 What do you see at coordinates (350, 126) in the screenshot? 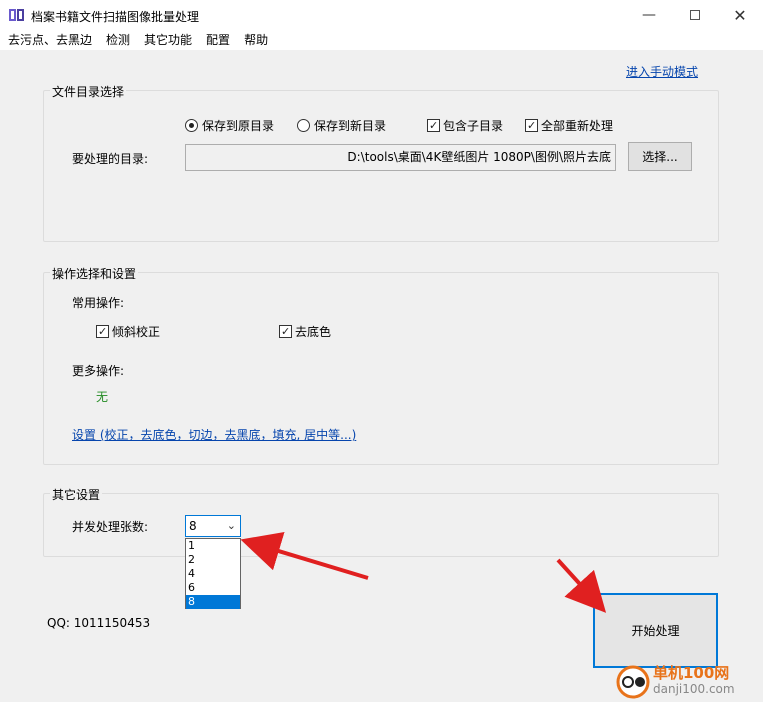
I see `save-new-label: 保存到新目录` at bounding box center [350, 126].